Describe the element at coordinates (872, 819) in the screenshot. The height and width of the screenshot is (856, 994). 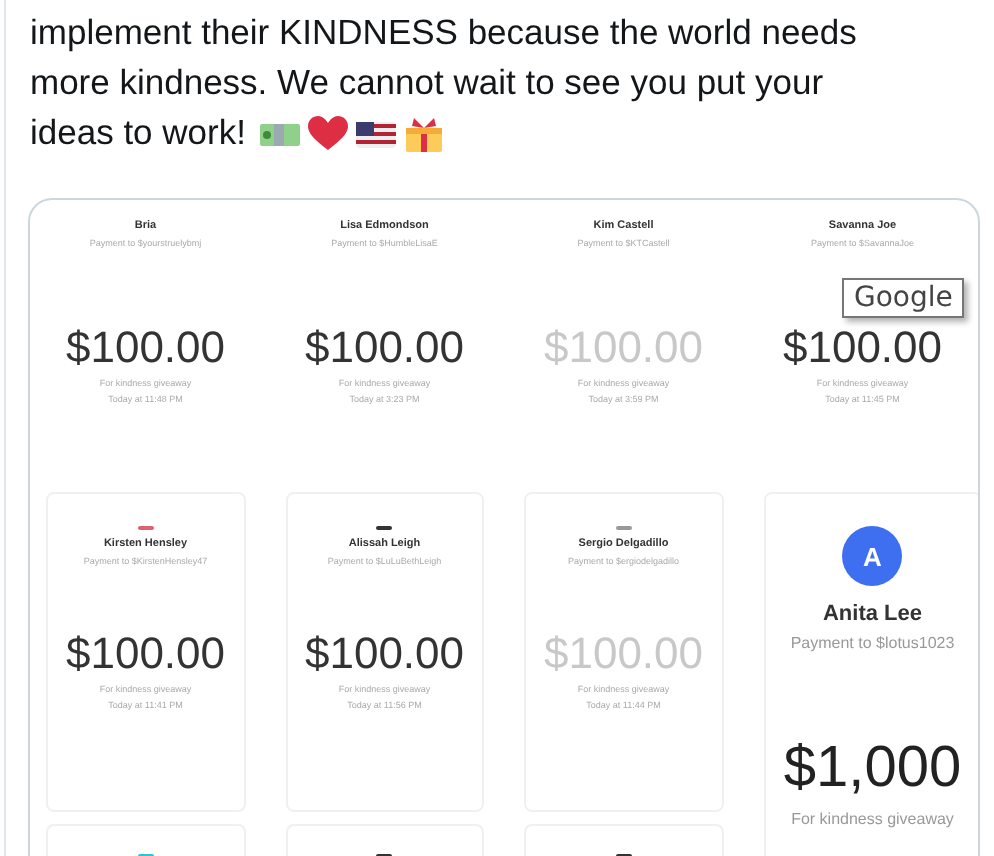
I see `payment-memo: For kindness giveaway` at that location.